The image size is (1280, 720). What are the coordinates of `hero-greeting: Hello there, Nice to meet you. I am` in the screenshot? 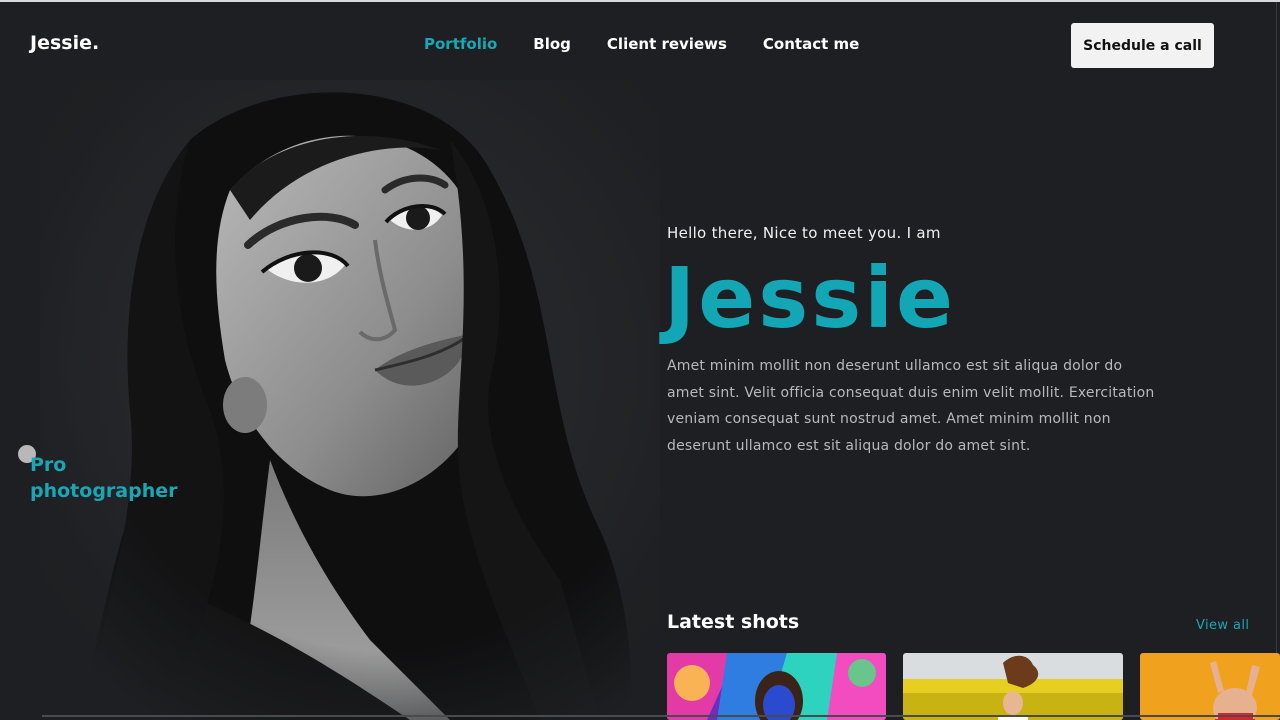 It's located at (804, 233).